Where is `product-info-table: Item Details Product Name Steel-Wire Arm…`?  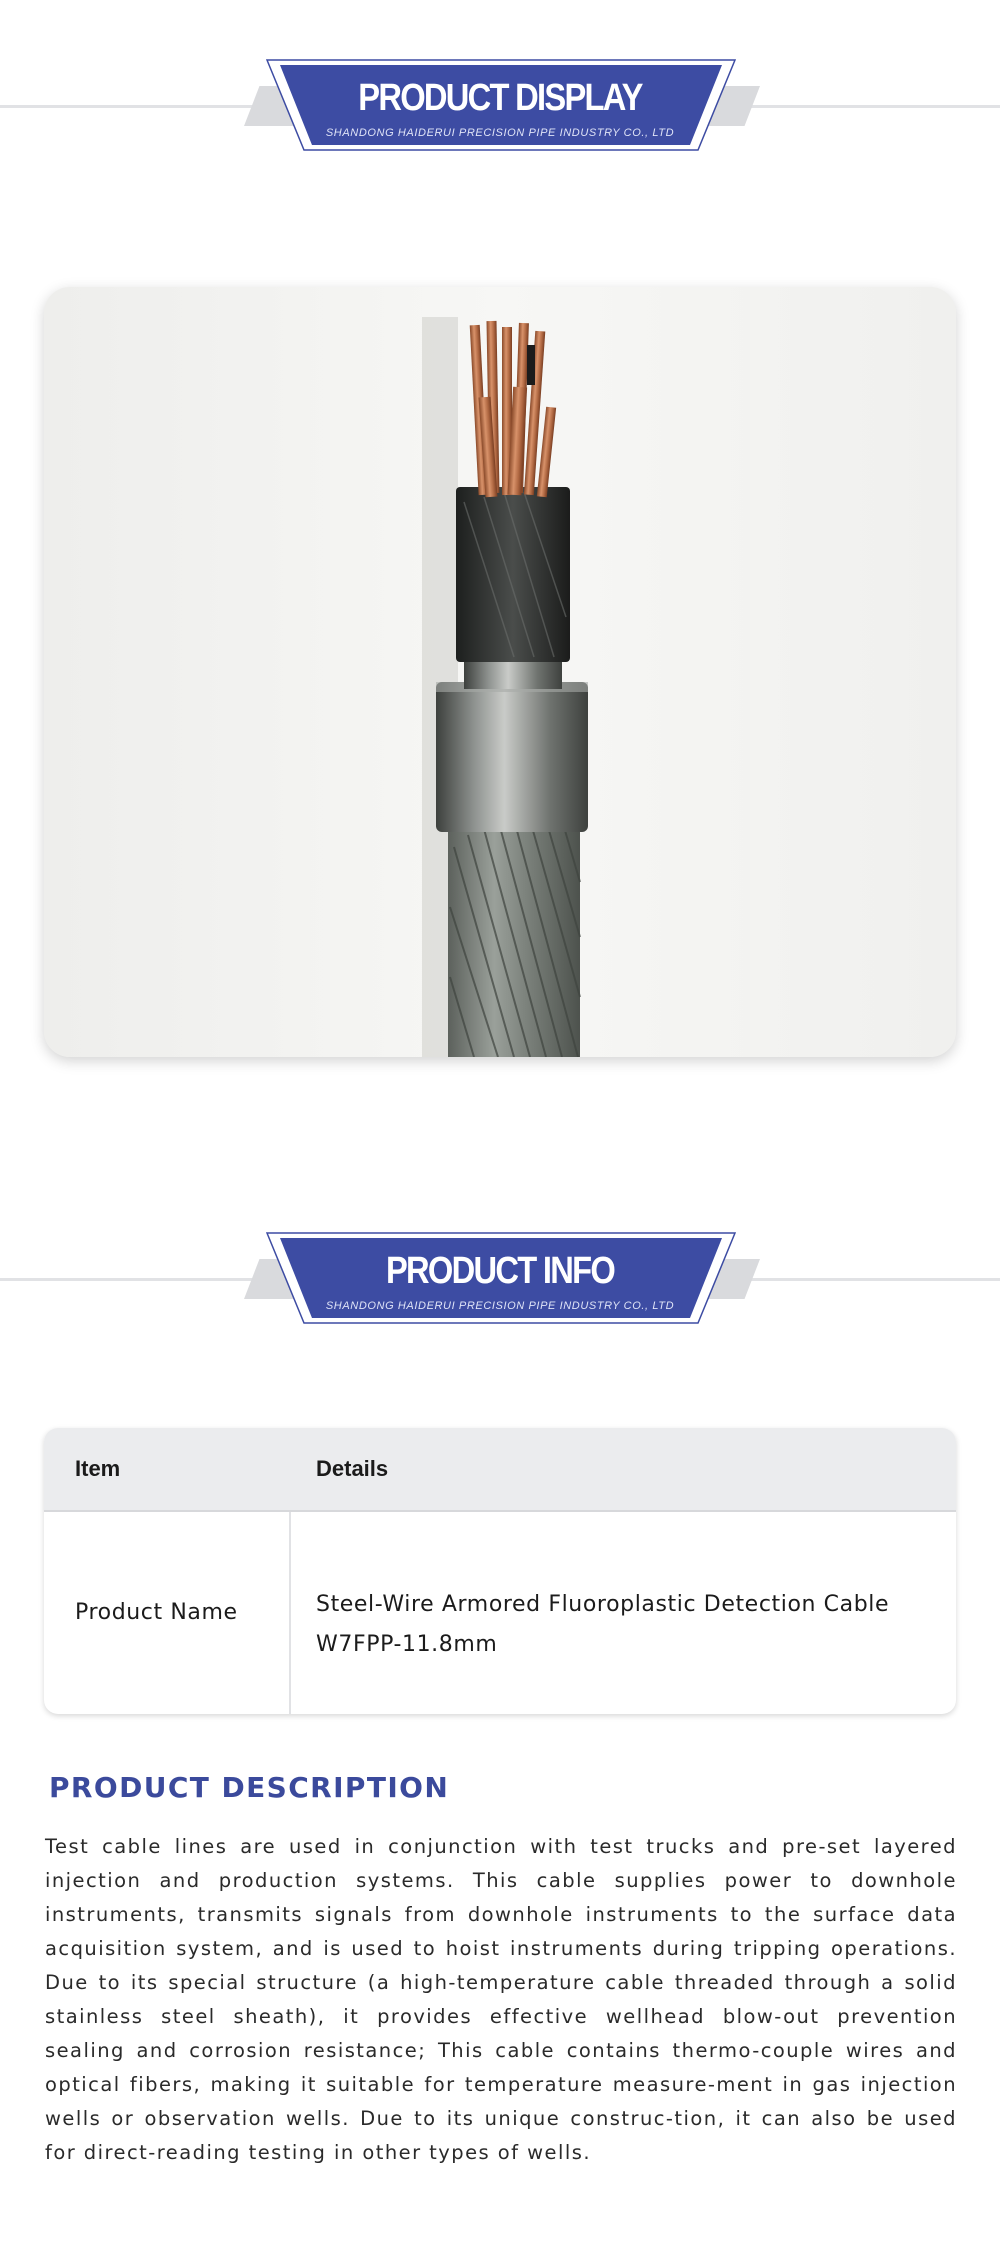 product-info-table: Item Details Product Name Steel-Wire Arm… is located at coordinates (500, 1571).